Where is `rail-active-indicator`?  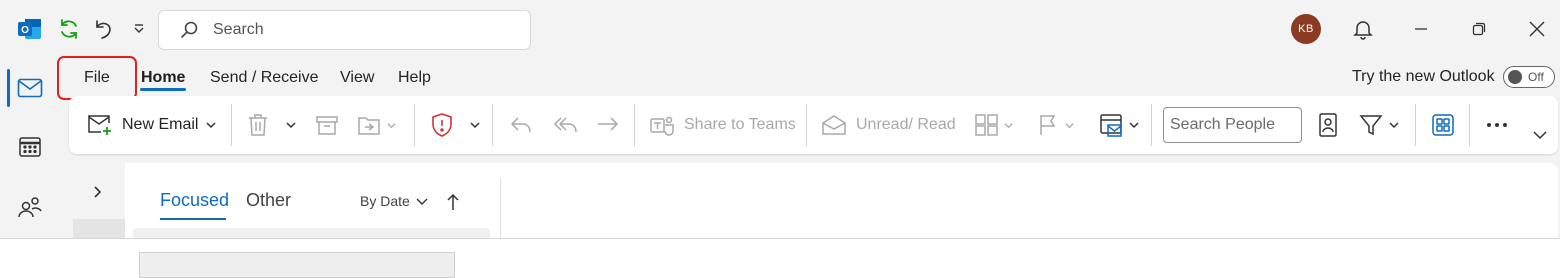
rail-active-indicator is located at coordinates (8, 88).